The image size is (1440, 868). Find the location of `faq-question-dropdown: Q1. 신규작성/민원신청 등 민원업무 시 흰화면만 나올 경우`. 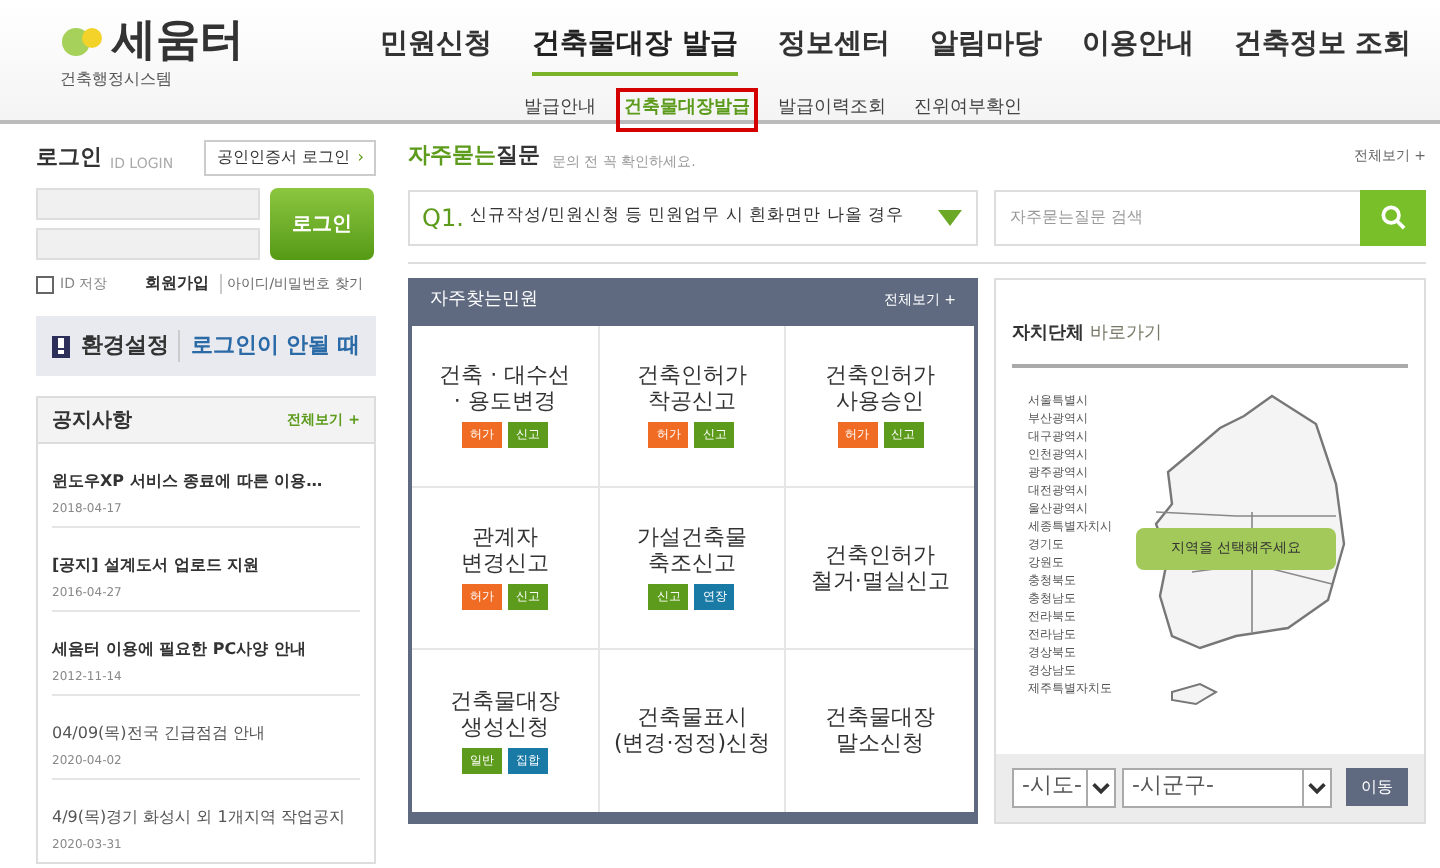

faq-question-dropdown: Q1. 신규작성/민원신청 등 민원업무 시 흰화면만 나올 경우 is located at coordinates (693, 217).